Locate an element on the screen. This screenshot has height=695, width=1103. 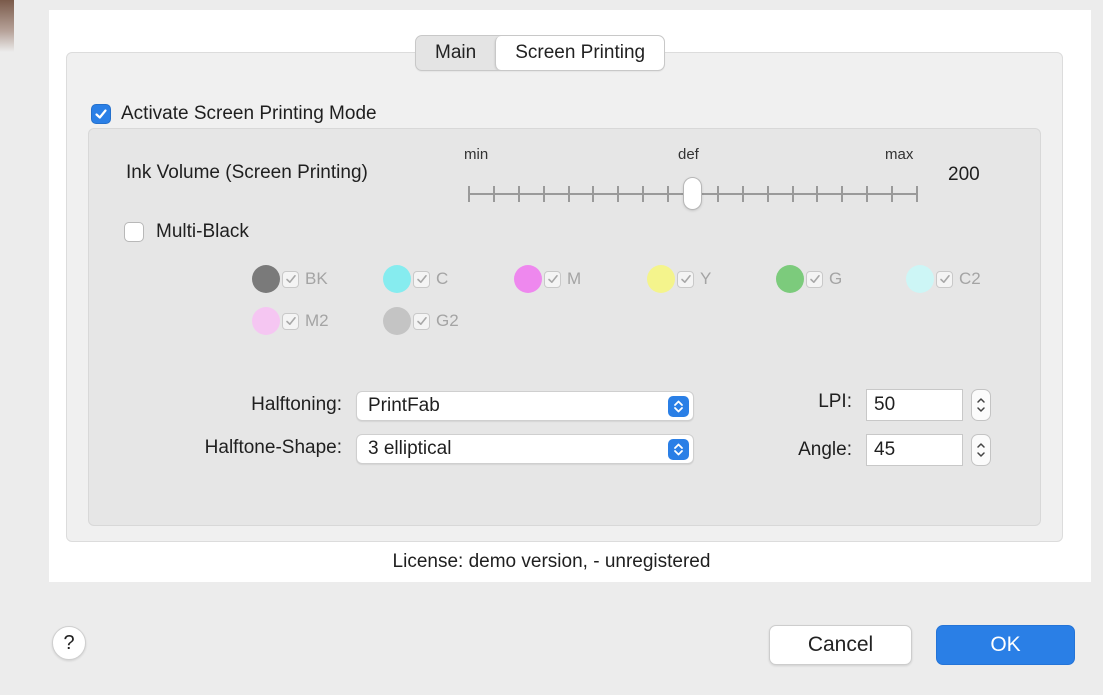
slider-min-label: min is located at coordinates (476, 154).